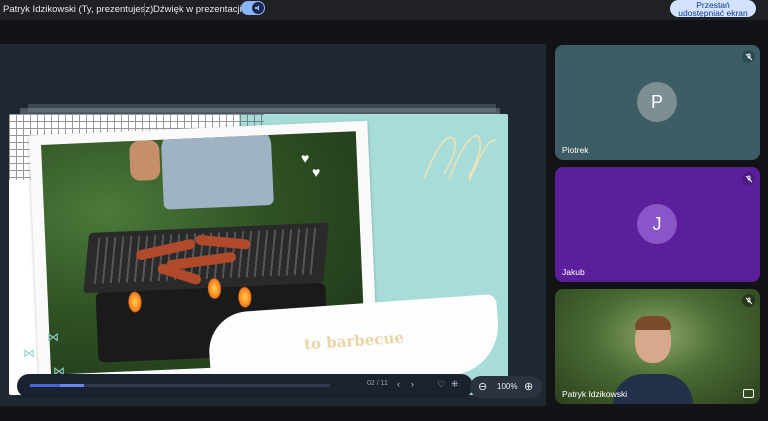 This screenshot has width=768, height=421. Describe the element at coordinates (78, 9) in the screenshot. I see `presenter-label: Patryk Idzikowski (Ty, prezentujesz)` at that location.